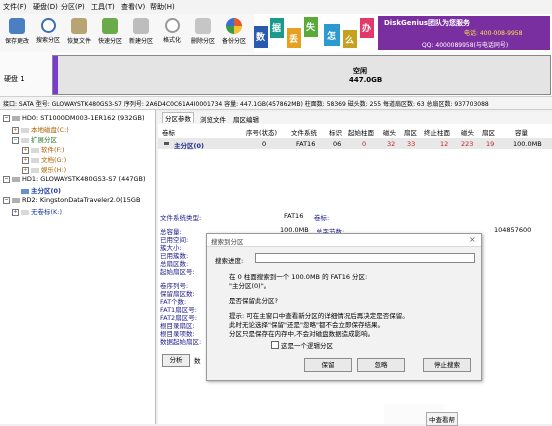 The height and width of the screenshot is (426, 552). Describe the element at coordinates (427, 23) in the screenshot. I see `banner-brand: DiskGenius团队为您服务` at that location.